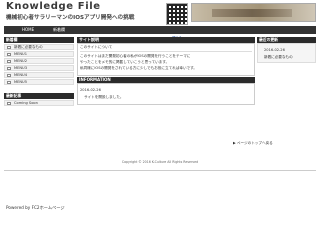 The image size is (320, 240). Describe the element at coordinates (135, 56) in the screenshot. I see `site-intro-line: このサイトはまだ開発初心者の私がIOSの開発を行うことをテーマに` at that location.